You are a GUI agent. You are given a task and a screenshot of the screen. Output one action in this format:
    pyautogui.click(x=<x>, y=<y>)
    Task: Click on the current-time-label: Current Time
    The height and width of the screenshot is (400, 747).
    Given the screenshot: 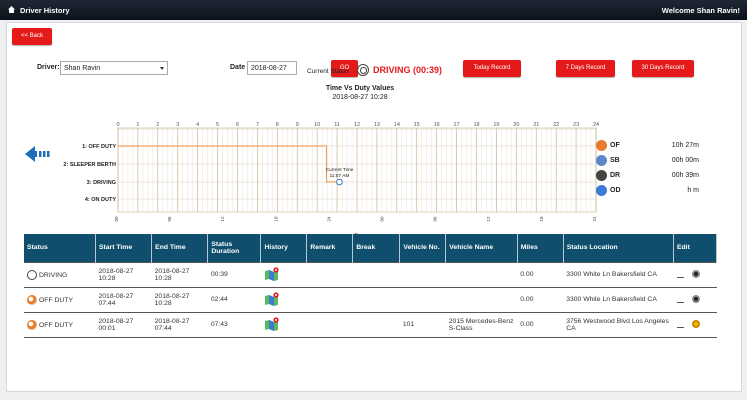 What is the action you would take?
    pyautogui.click(x=340, y=170)
    